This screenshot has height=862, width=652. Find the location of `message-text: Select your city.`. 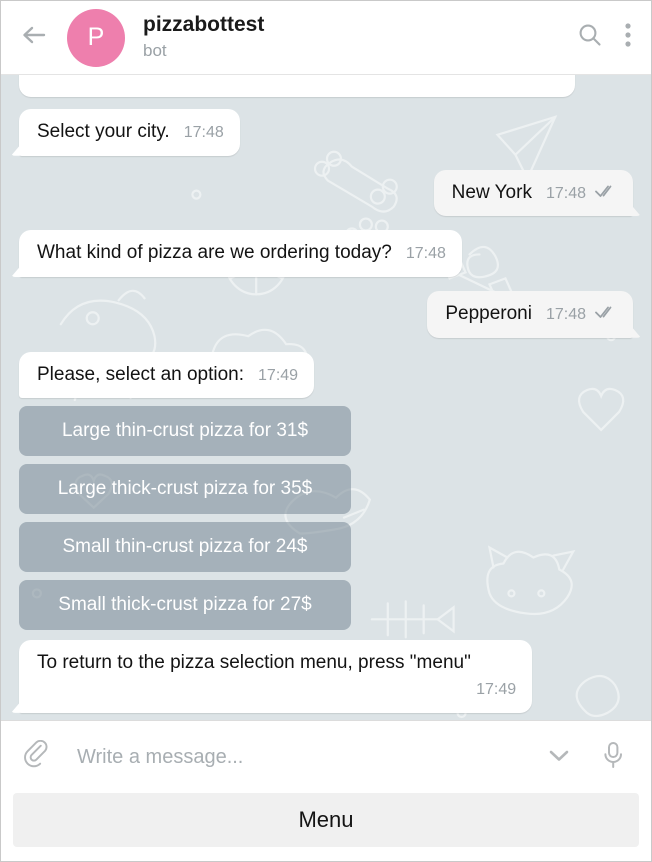

message-text: Select your city. is located at coordinates (103, 131).